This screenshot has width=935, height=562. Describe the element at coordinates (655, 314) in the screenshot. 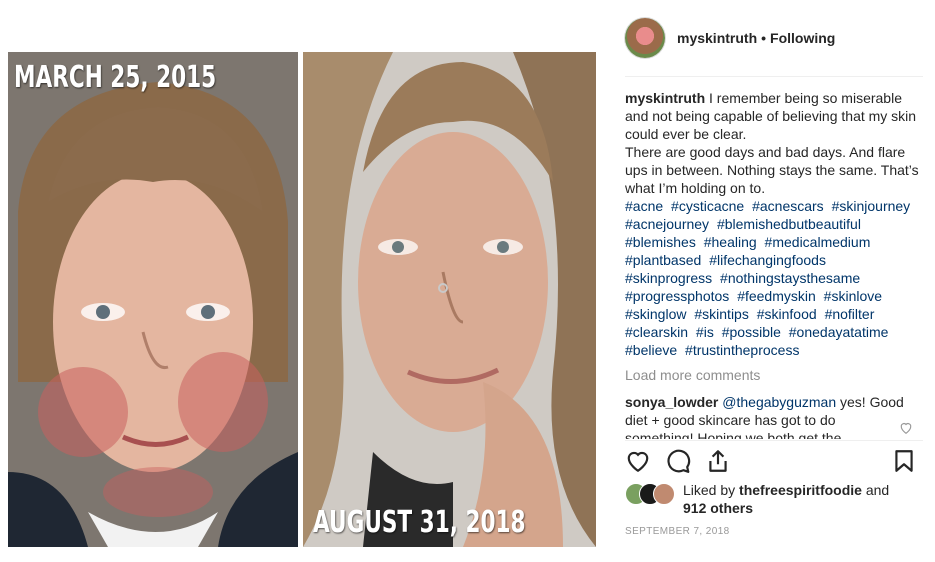

I see `hashtag-link: #skinglow` at that location.